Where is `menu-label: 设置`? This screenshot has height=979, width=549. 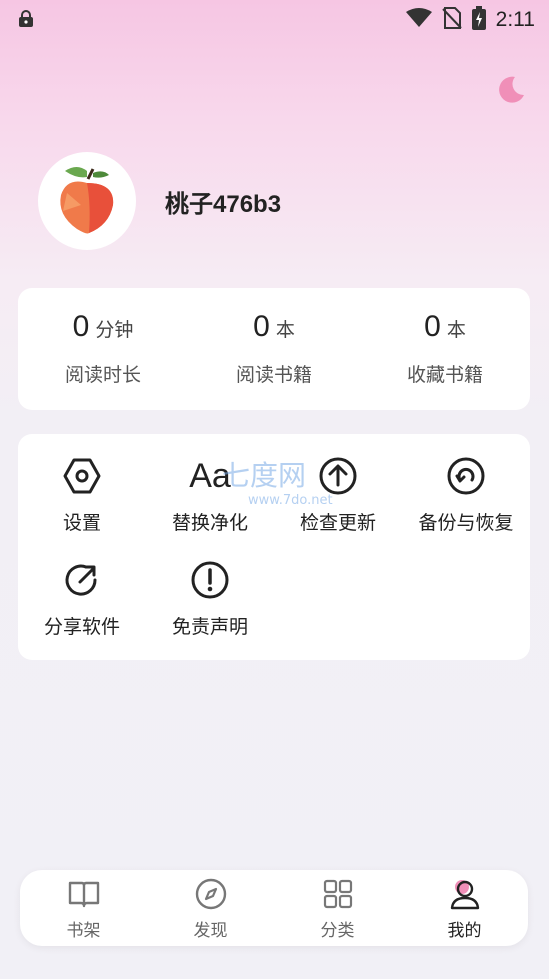
menu-label: 设置 is located at coordinates (81, 523).